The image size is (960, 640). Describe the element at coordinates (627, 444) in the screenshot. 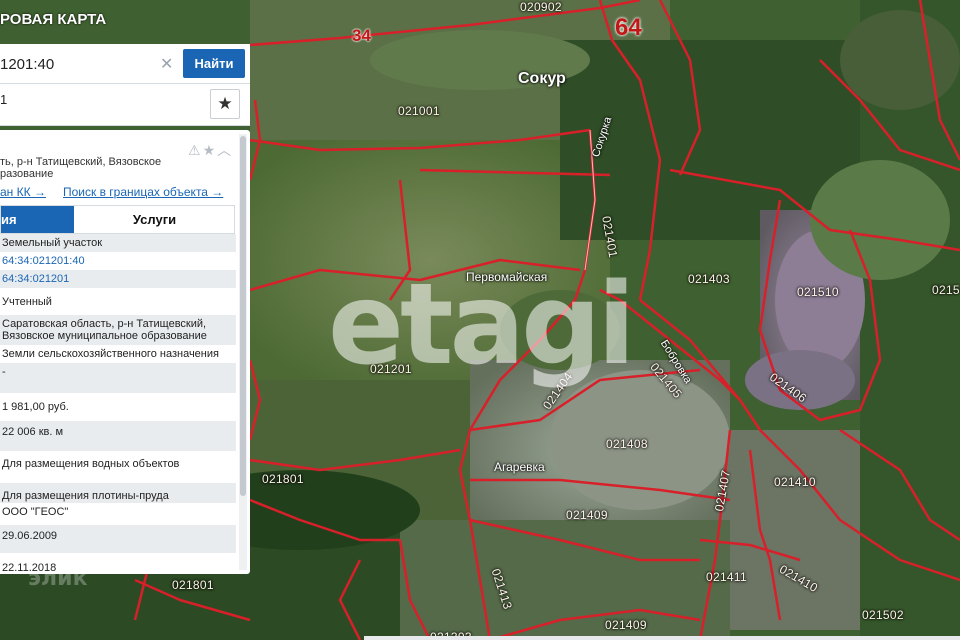

I see `parcel-label: 021408` at that location.